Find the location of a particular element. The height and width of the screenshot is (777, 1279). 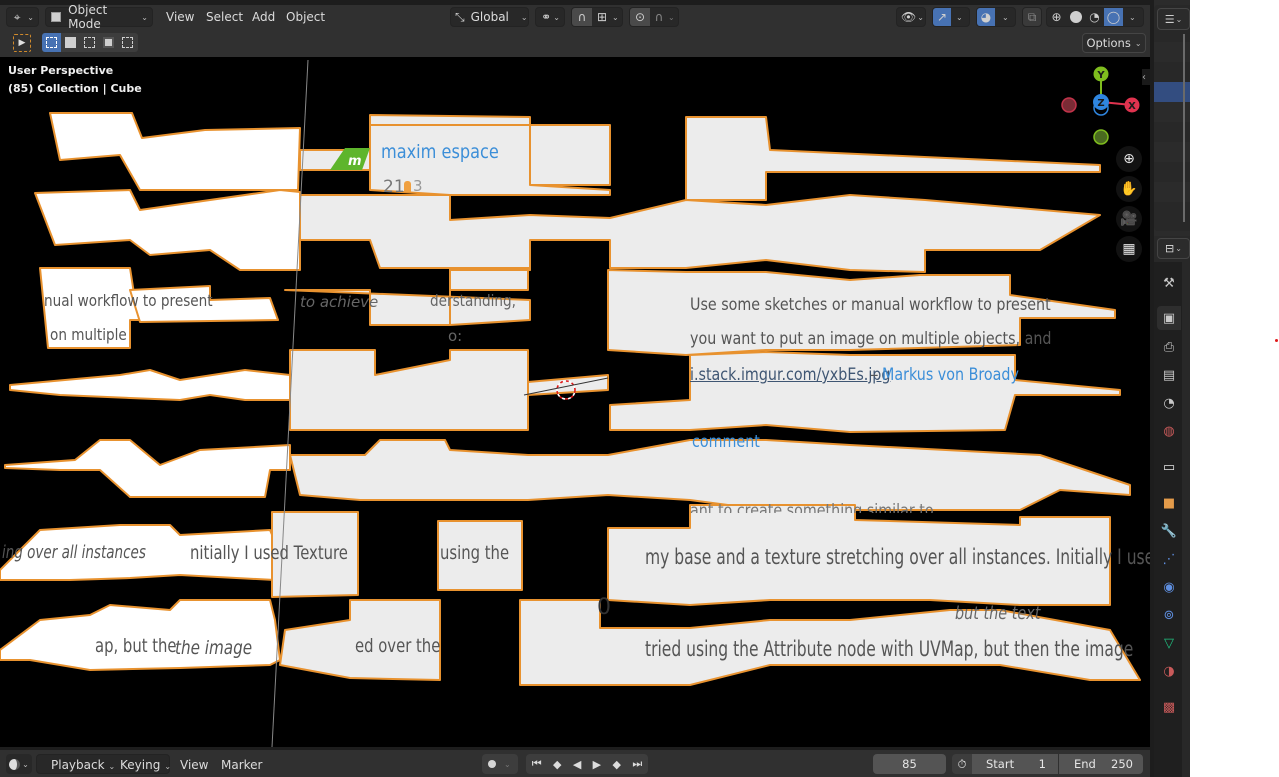

axis-x-label: X is located at coordinates (1132, 106).